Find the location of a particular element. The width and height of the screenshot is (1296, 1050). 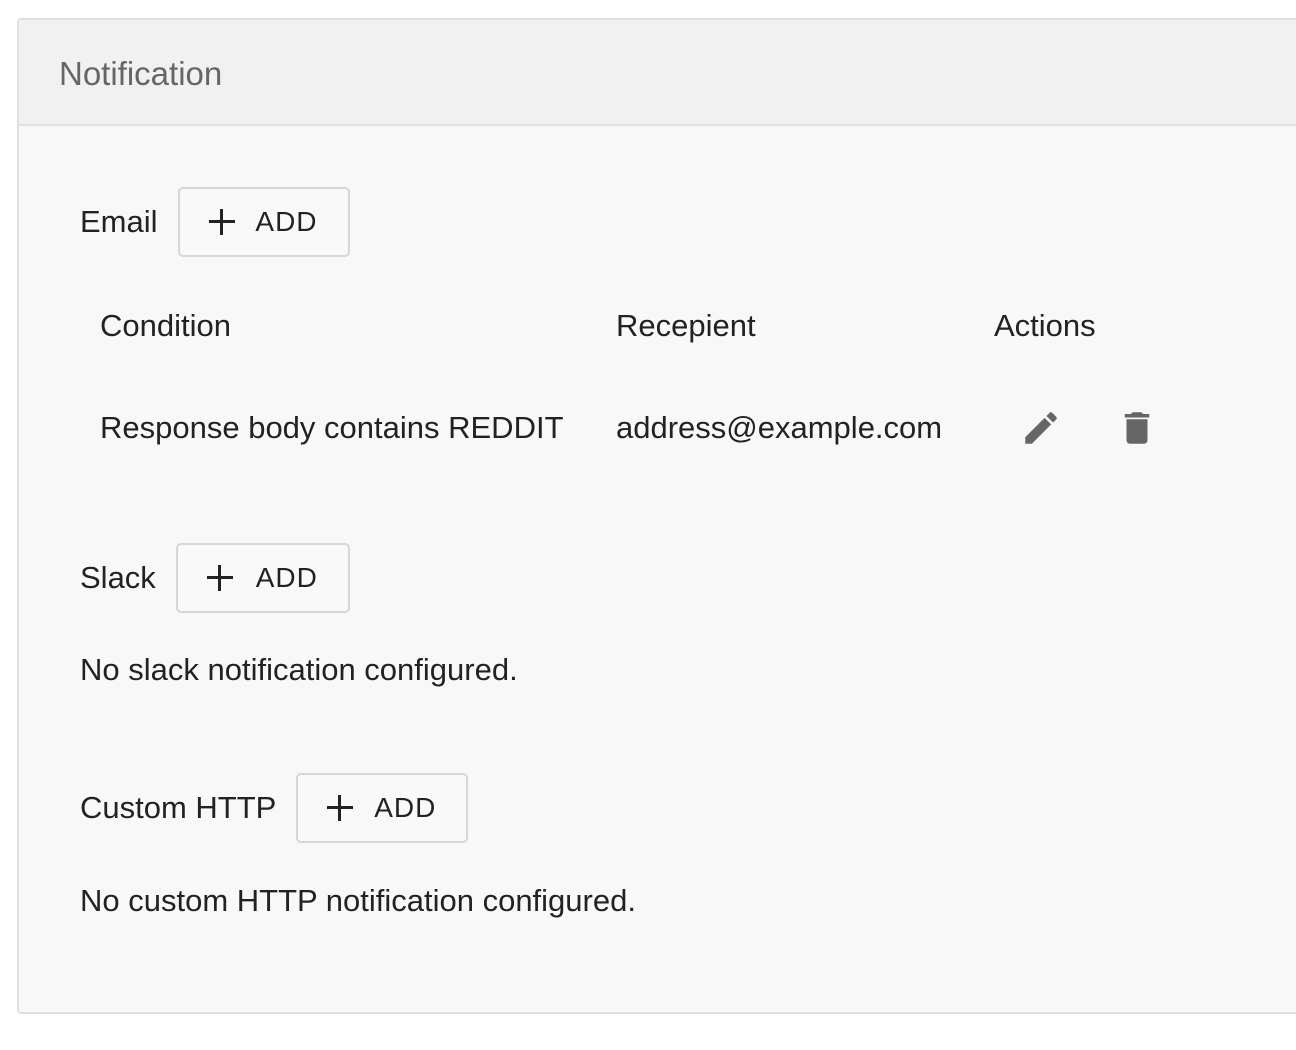

email-section-header: Email ADD is located at coordinates (215, 222).